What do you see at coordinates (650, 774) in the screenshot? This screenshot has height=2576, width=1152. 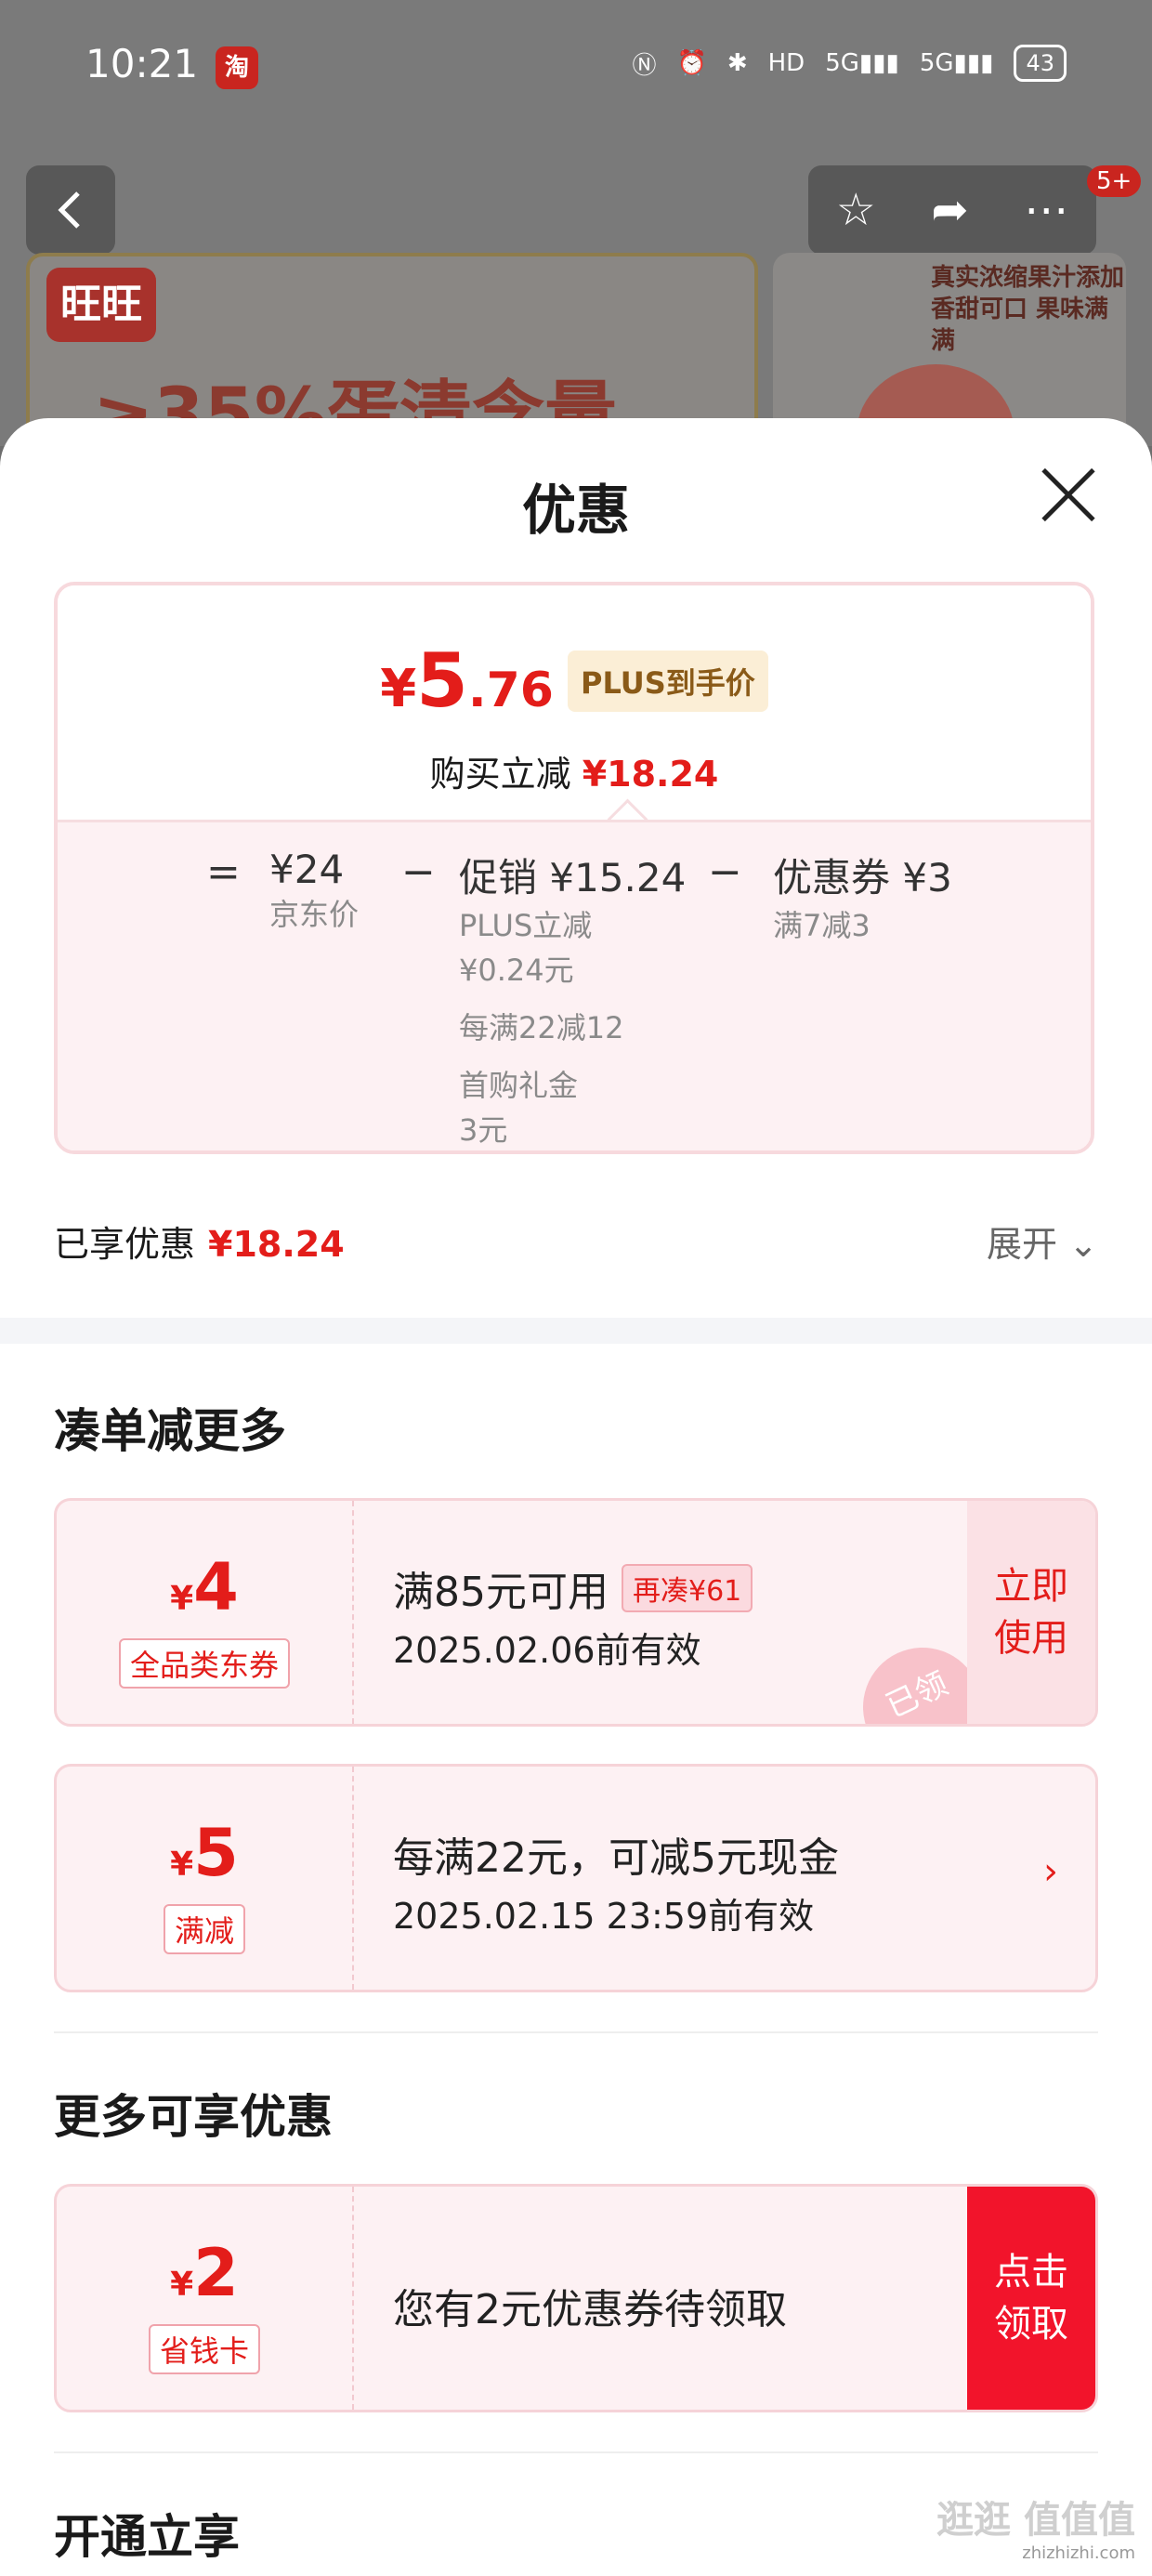 I see `reduce-value: ¥18.24` at bounding box center [650, 774].